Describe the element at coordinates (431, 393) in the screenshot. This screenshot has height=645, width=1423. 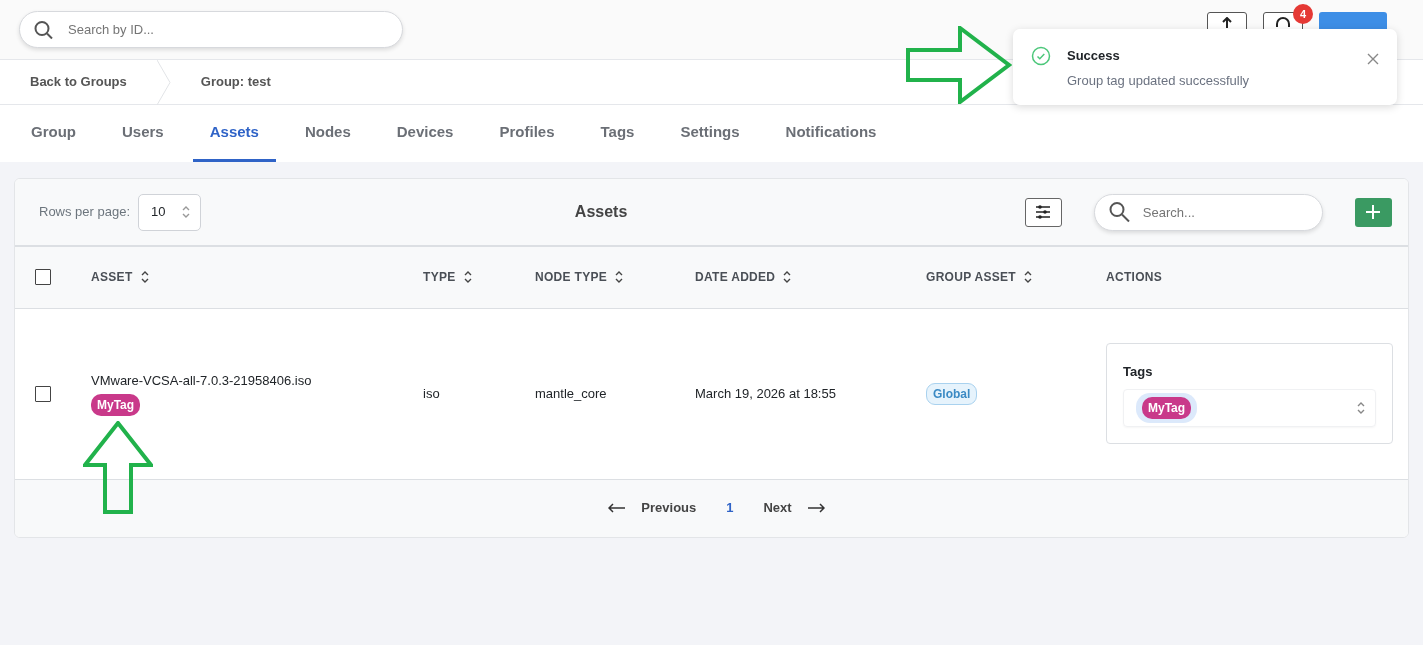
I see `table-cell: iso` at that location.